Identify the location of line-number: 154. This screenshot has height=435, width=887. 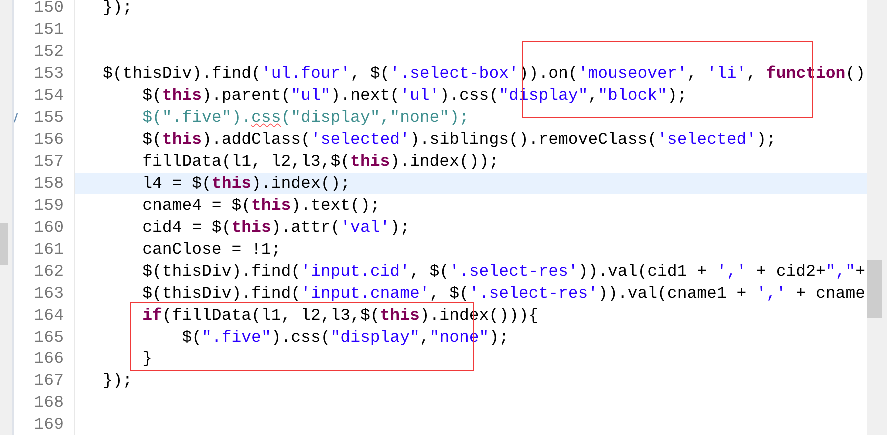
(47, 95).